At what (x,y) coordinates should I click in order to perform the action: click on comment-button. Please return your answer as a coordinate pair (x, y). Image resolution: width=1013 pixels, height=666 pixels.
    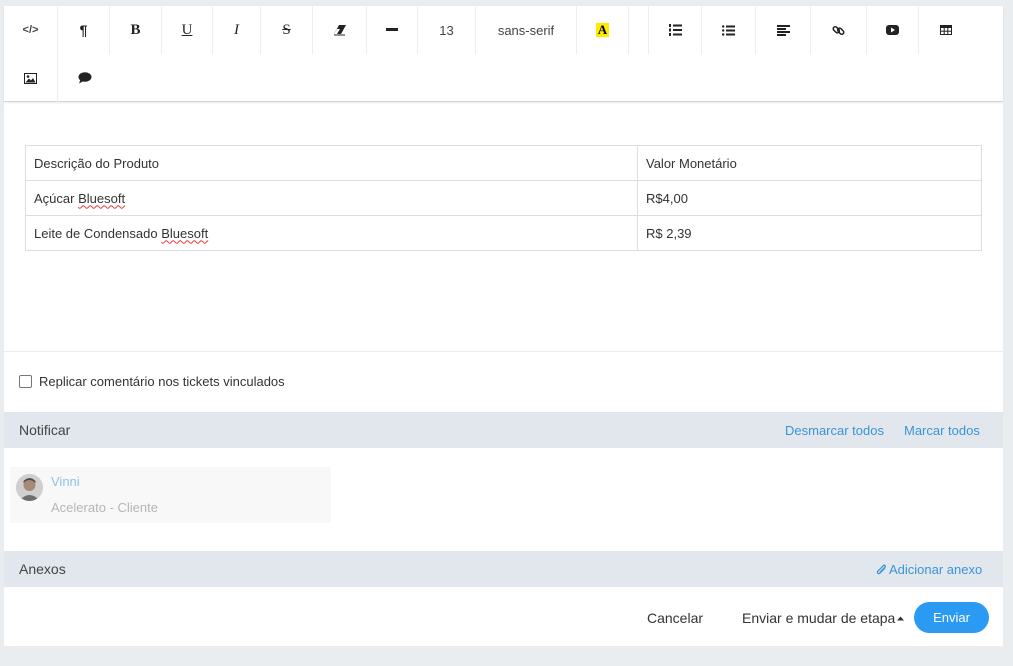
    Looking at the image, I should click on (85, 78).